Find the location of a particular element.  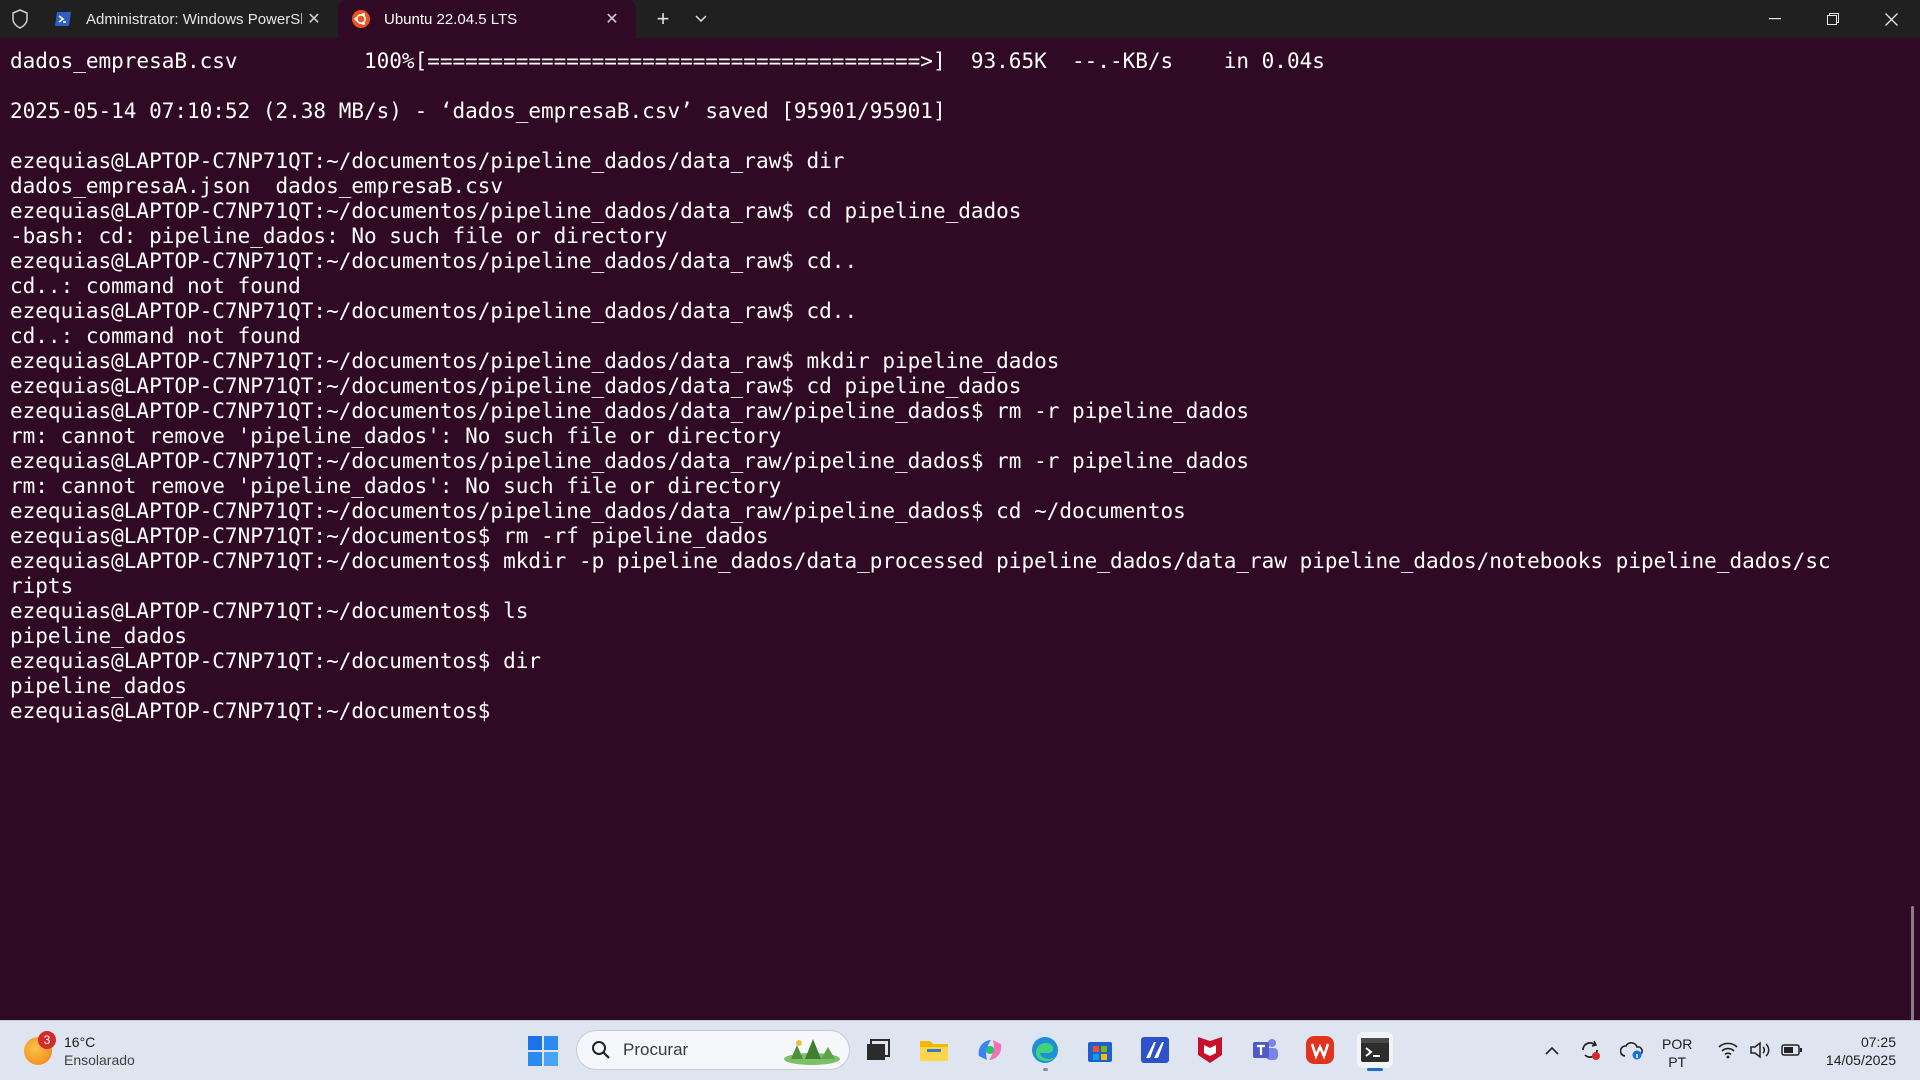

quick-settings-button is located at coordinates (1760, 1050).